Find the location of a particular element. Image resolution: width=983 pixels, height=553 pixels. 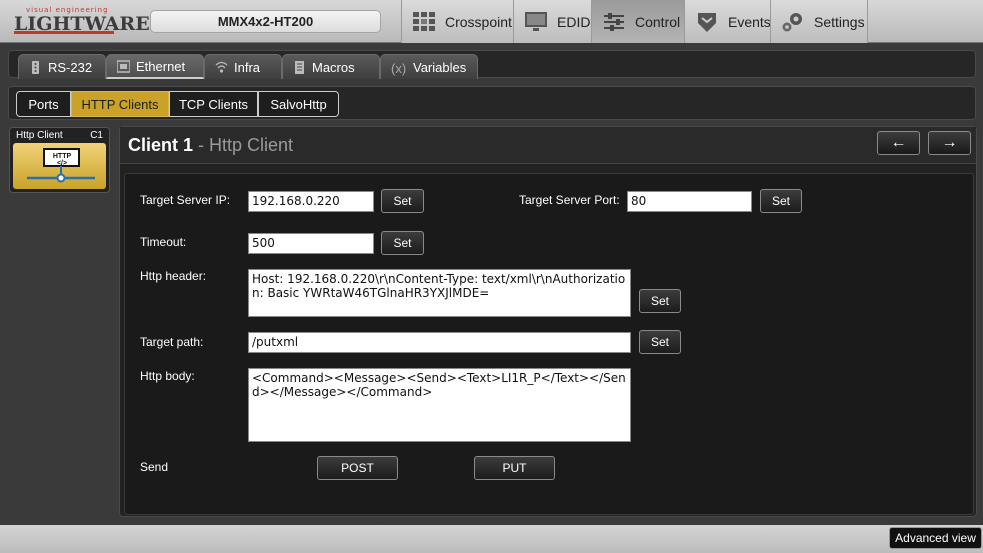

nav-edid: EDID is located at coordinates (552, 21).